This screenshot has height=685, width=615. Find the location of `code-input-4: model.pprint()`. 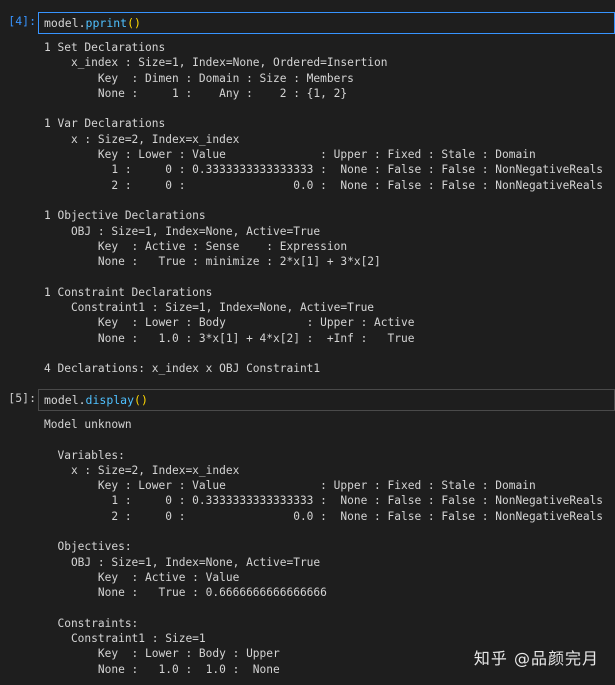

code-input-4: model.pprint() is located at coordinates (326, 23).